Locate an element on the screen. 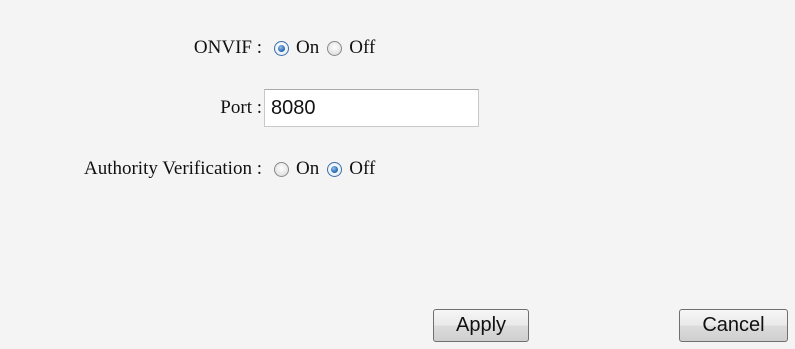 The width and height of the screenshot is (795, 349). onvif-on-label: On is located at coordinates (308, 47).